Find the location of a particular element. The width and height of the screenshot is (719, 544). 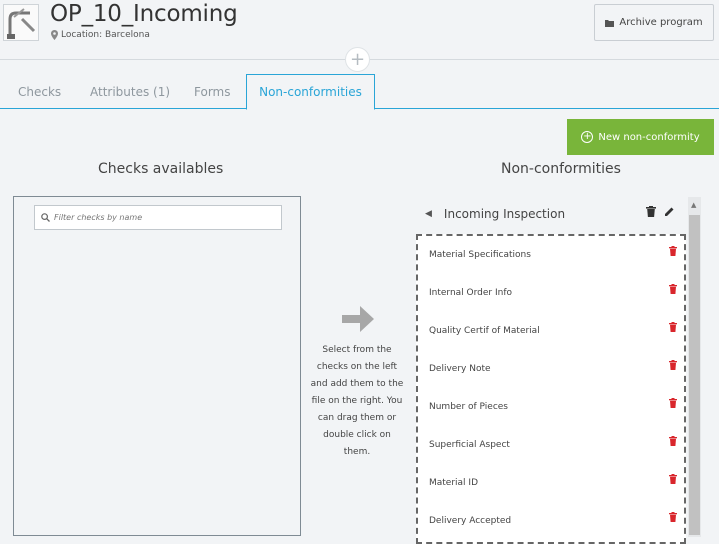

archive-program-button: Archive program is located at coordinates (654, 22).